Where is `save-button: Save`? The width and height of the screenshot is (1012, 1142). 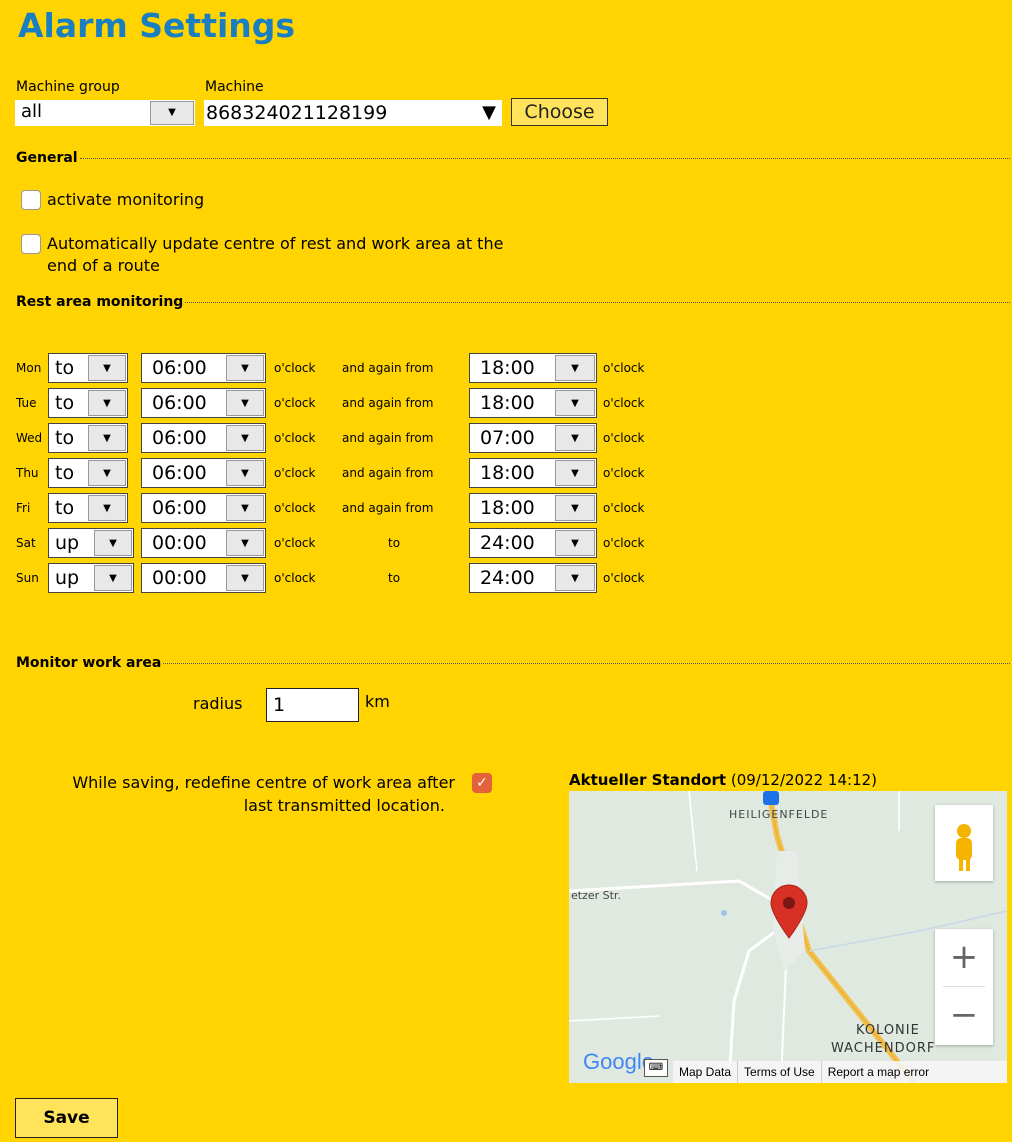
save-button: Save is located at coordinates (66, 1118).